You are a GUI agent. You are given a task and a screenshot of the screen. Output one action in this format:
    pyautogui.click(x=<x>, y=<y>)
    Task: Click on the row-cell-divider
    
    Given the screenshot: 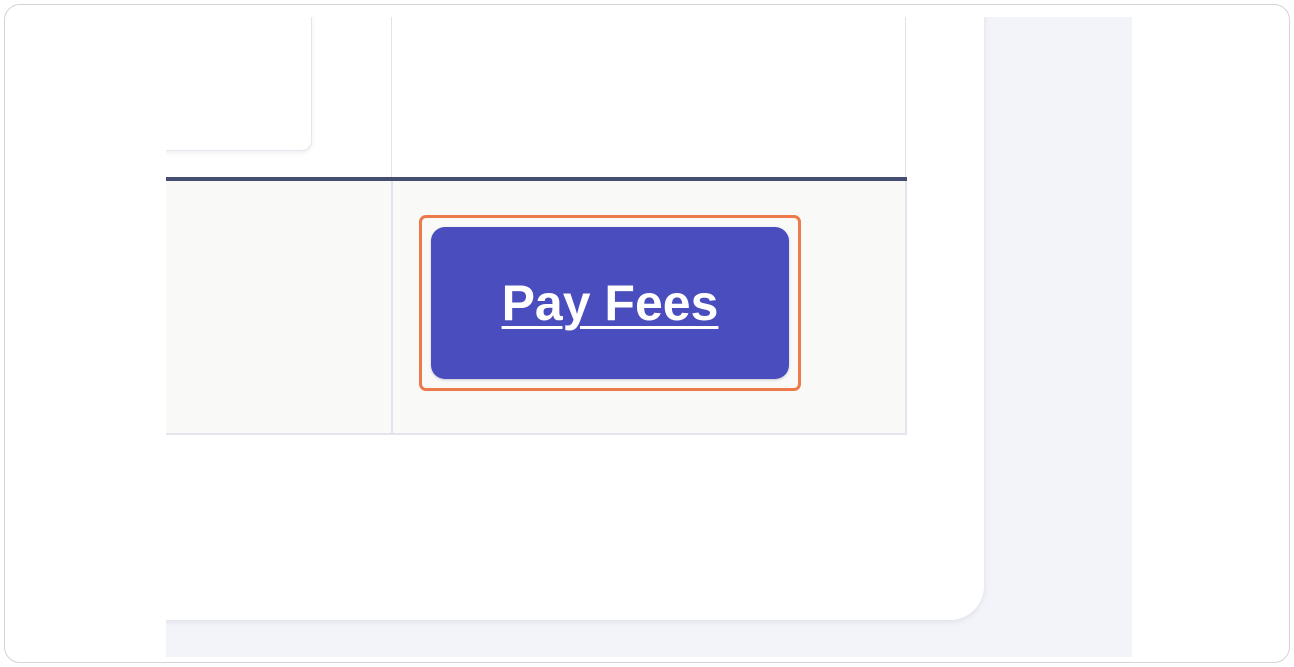 What is the action you would take?
    pyautogui.click(x=392, y=307)
    